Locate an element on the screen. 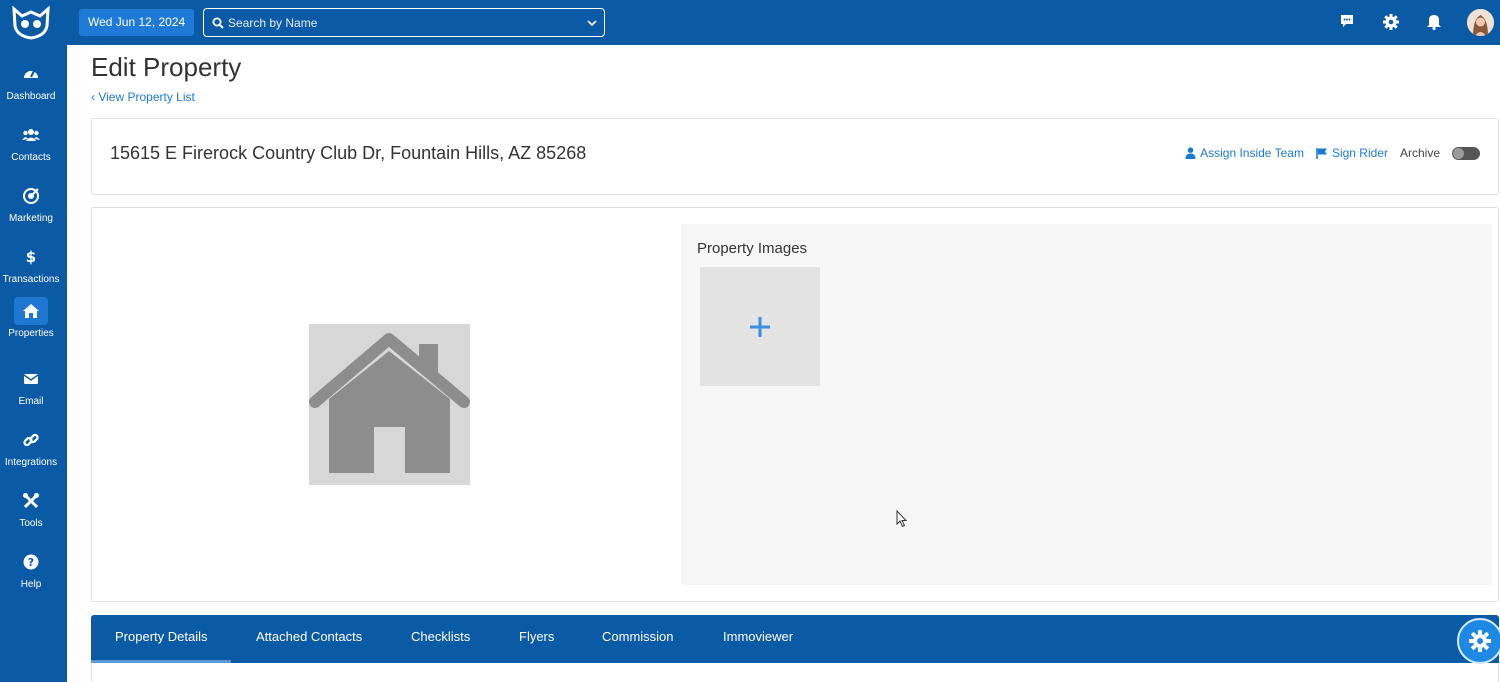 This screenshot has width=1500, height=682. tab-property-details: Property Details is located at coordinates (161, 639).